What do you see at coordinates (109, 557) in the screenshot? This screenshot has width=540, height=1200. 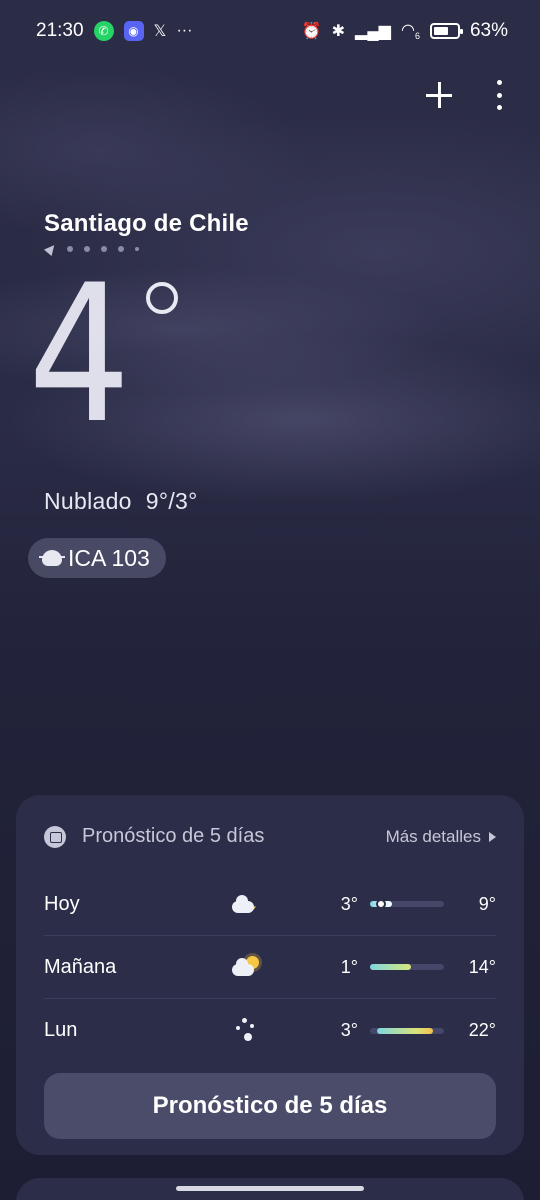 I see `air-quality-label: ICA 103` at bounding box center [109, 557].